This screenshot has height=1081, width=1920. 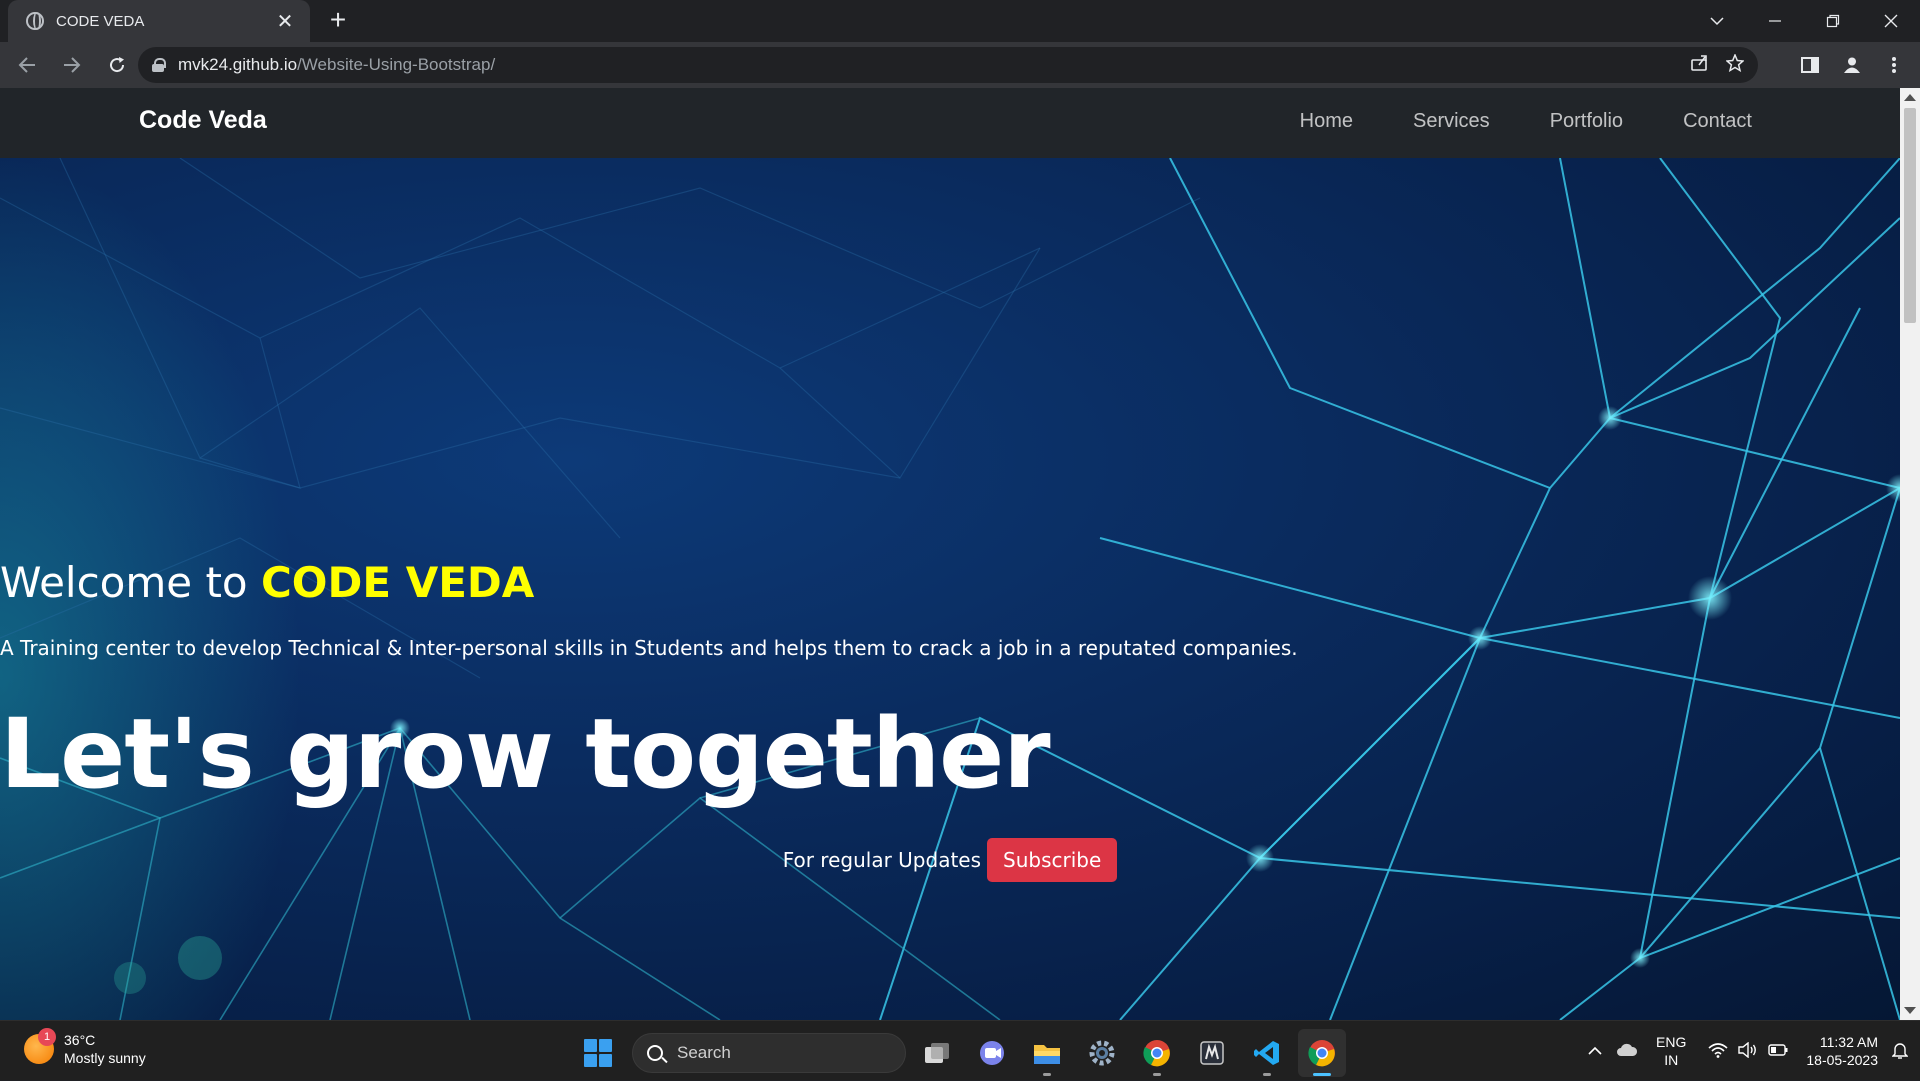 What do you see at coordinates (1848, 1042) in the screenshot?
I see `clock-time: 11:32 AM` at bounding box center [1848, 1042].